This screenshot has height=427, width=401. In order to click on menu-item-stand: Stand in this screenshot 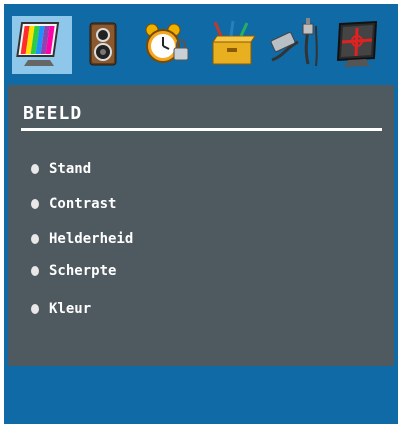, I will do `click(61, 169)`.